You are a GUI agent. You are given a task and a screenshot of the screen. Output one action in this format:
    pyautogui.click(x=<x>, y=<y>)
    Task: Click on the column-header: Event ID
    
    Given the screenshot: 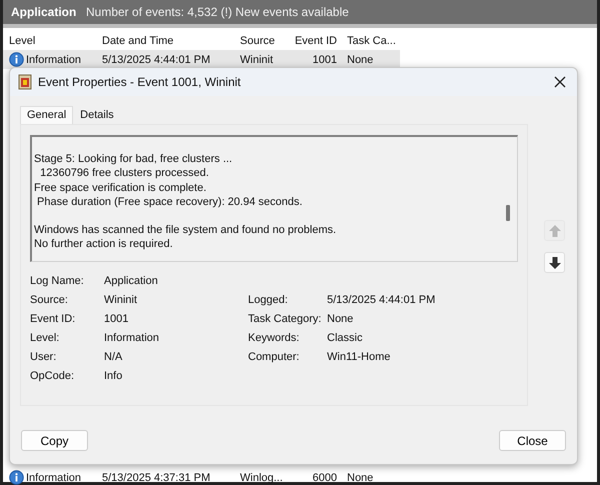 What is the action you would take?
    pyautogui.click(x=316, y=41)
    